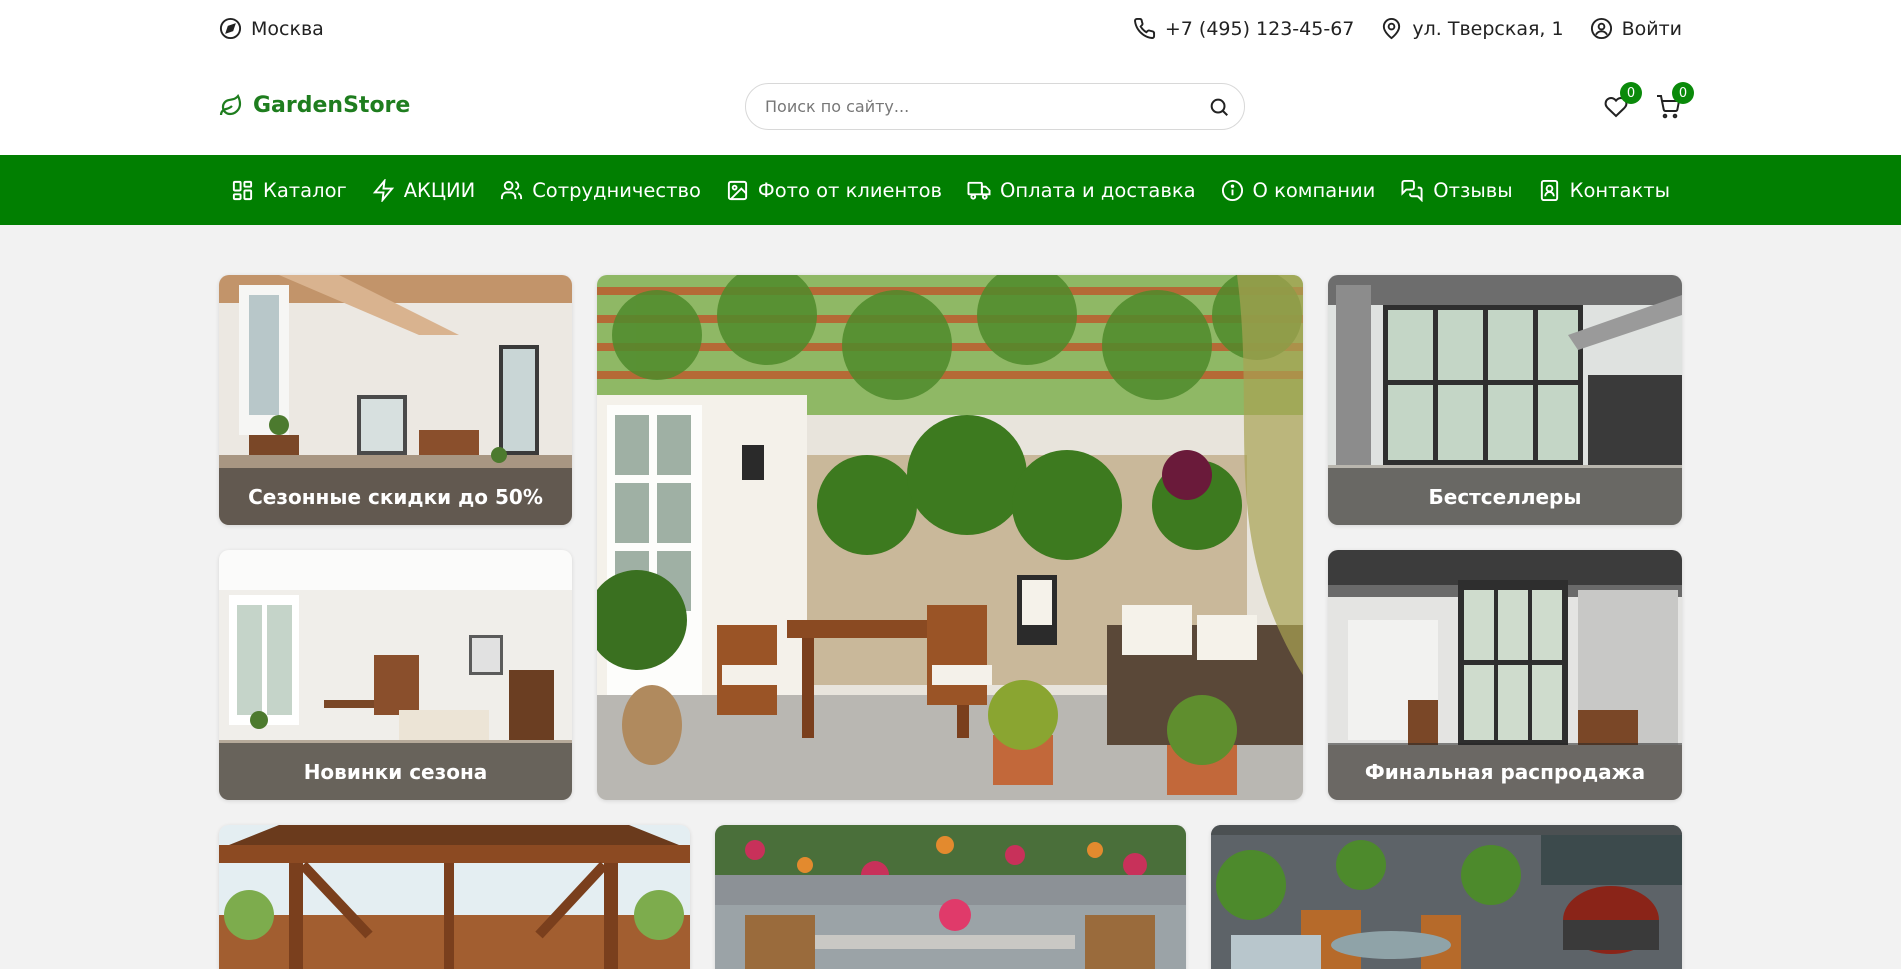  Describe the element at coordinates (1619, 190) in the screenshot. I see `nav-item-label: Контакты` at that location.